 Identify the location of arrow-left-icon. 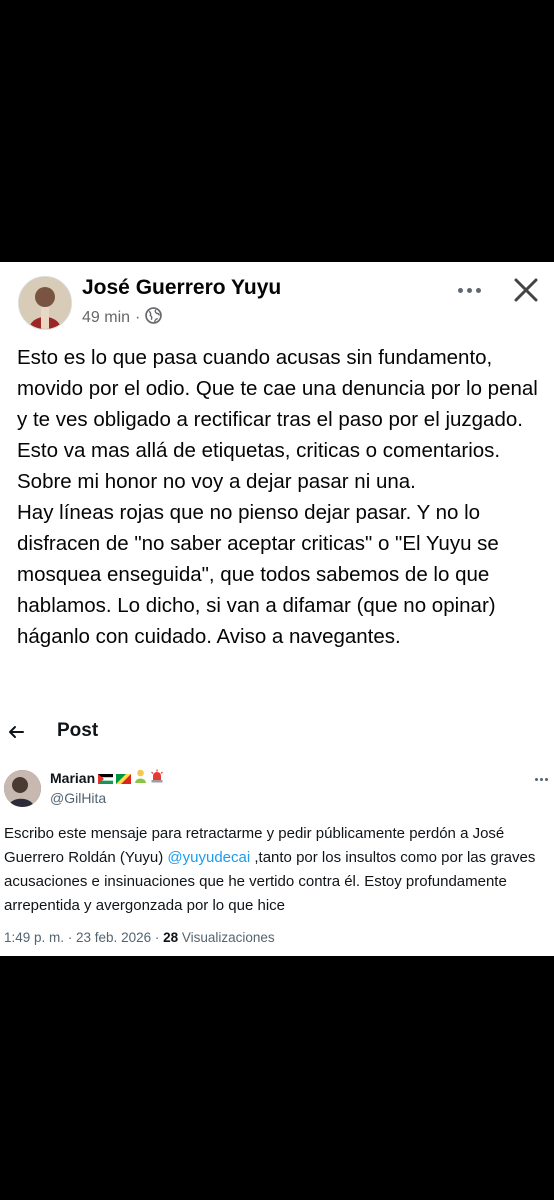
(16, 732).